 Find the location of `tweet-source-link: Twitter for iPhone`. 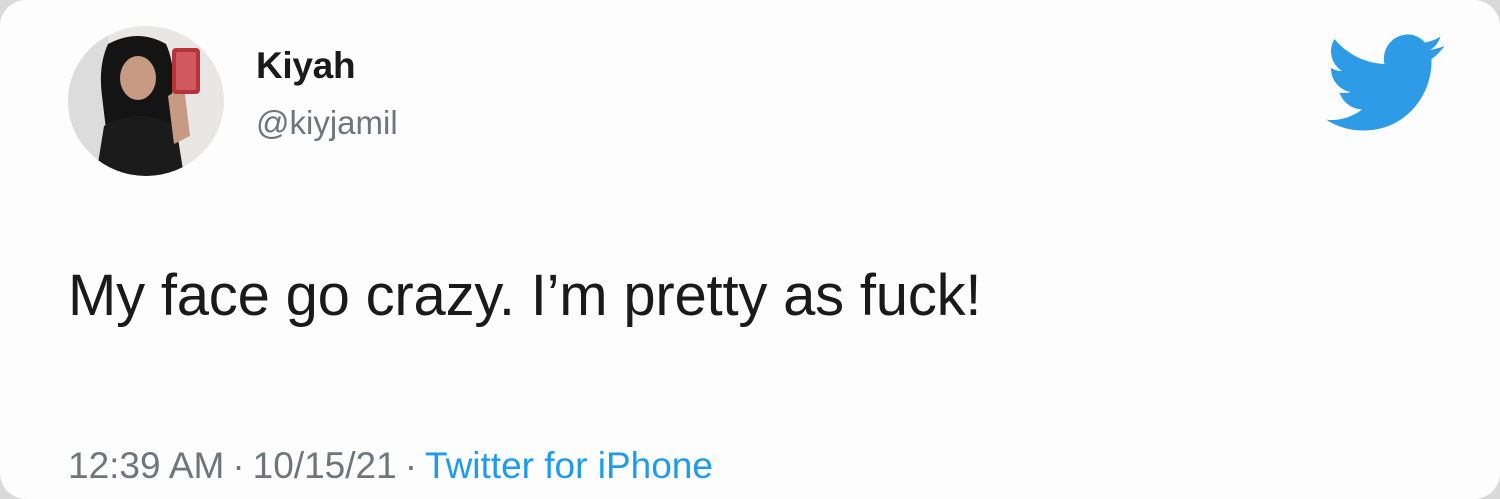

tweet-source-link: Twitter for iPhone is located at coordinates (569, 465).